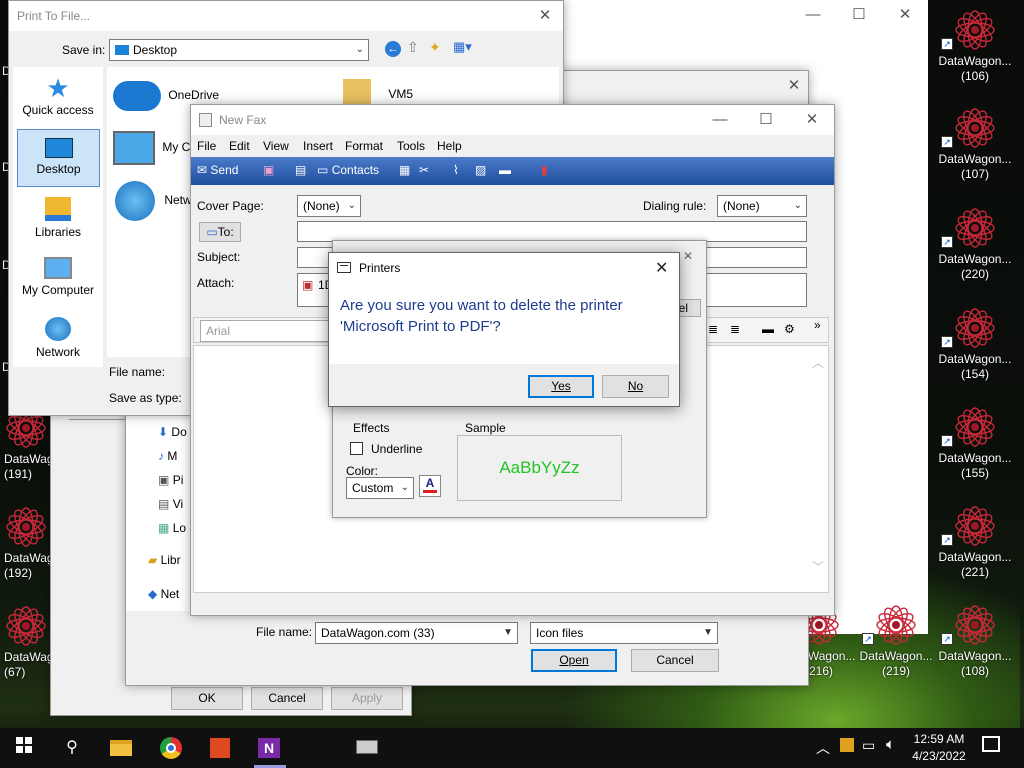 The width and height of the screenshot is (1024, 768). Describe the element at coordinates (170, 594) in the screenshot. I see `tree-item: Net` at that location.